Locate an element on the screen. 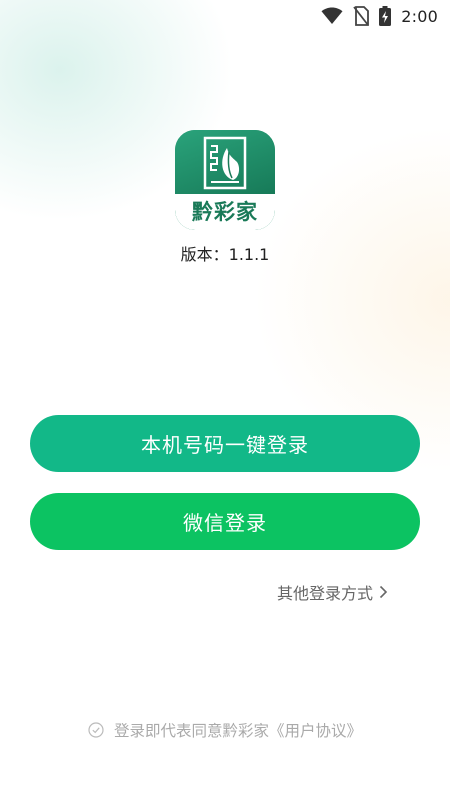 Image resolution: width=450 pixels, height=800 pixels. battery-charging-icon is located at coordinates (385, 16).